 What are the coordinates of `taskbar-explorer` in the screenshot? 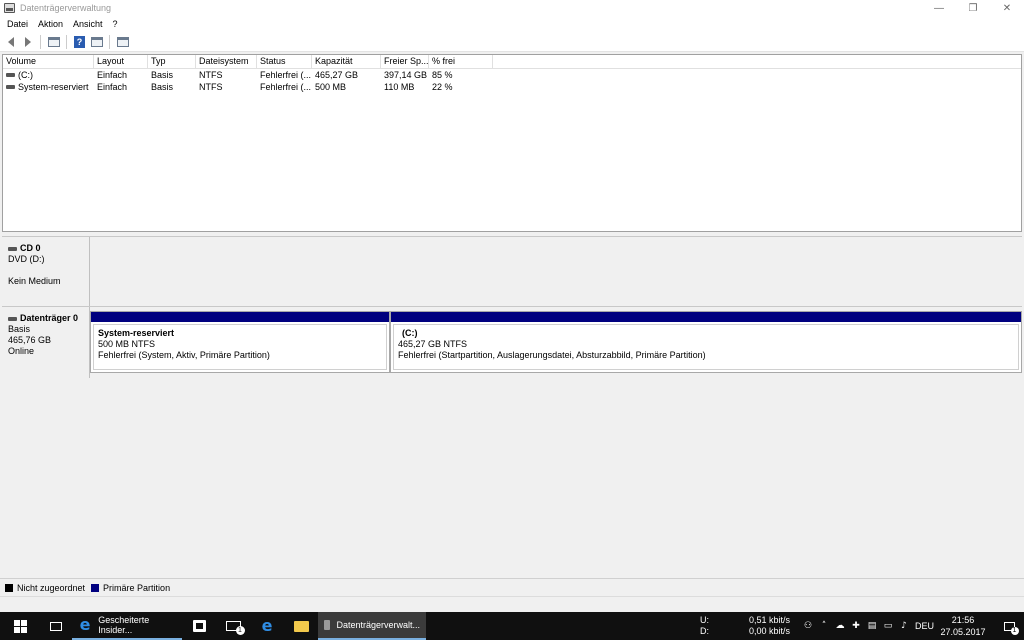 It's located at (301, 626).